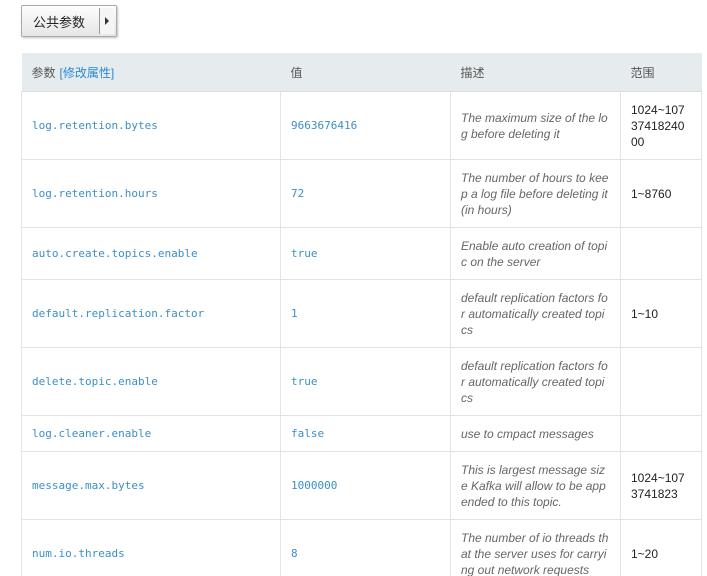 This screenshot has height=576, width=707. Describe the element at coordinates (535, 433) in the screenshot. I see `param-description: use to cmpact messages` at that location.